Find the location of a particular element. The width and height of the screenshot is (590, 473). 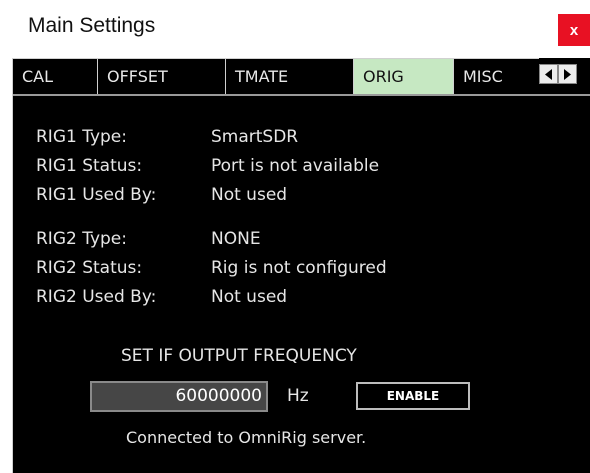

rig2-status-value: Rig is not configured is located at coordinates (299, 268).